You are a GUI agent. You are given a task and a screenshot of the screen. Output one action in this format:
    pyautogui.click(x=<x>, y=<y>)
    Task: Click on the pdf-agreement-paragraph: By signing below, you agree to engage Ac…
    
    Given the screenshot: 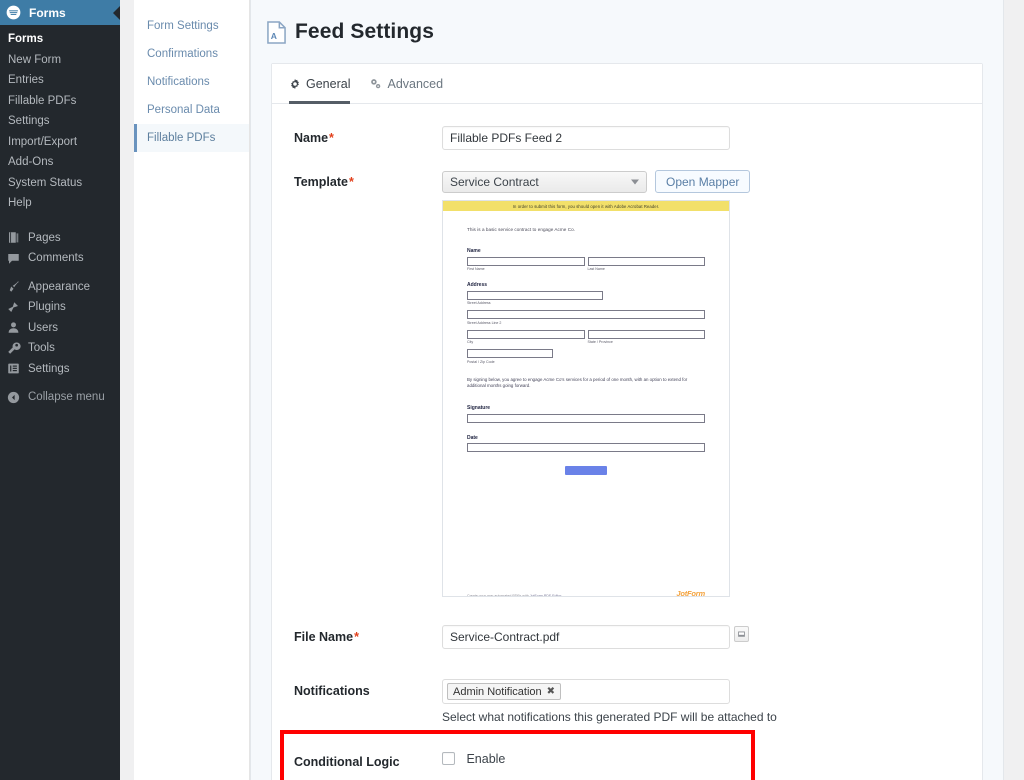 What is the action you would take?
    pyautogui.click(x=577, y=382)
    